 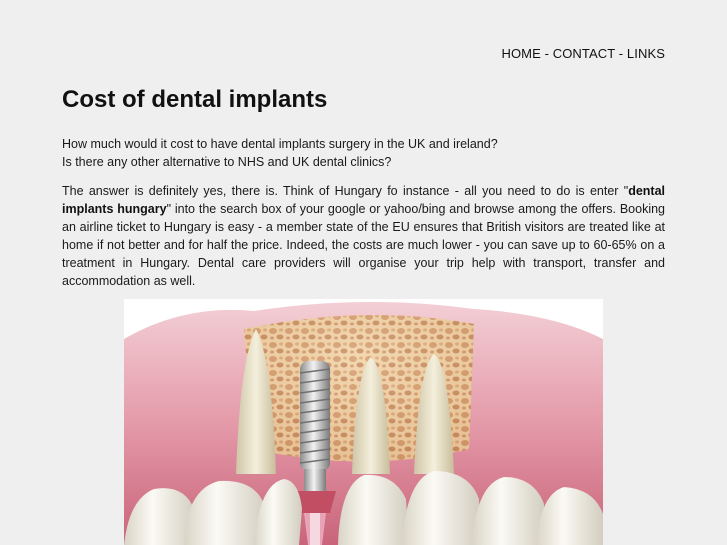 I want to click on nav-links-link: LINKS, so click(x=646, y=53).